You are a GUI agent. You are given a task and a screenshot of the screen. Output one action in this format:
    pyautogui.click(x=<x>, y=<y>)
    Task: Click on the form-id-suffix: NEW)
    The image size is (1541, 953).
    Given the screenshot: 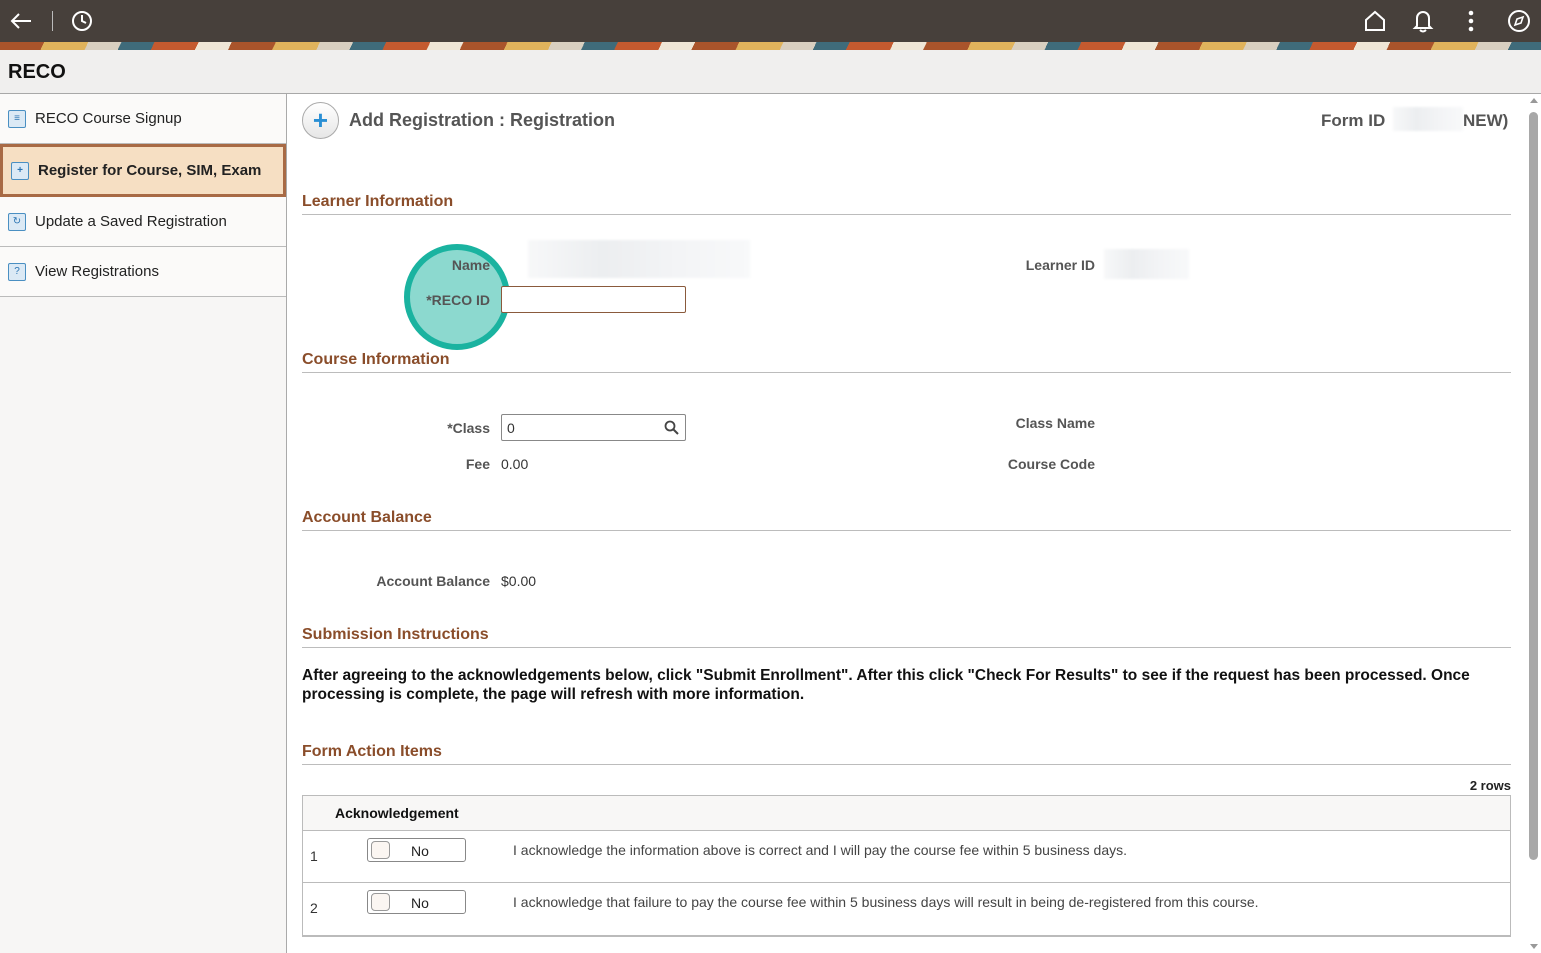 What is the action you would take?
    pyautogui.click(x=1486, y=120)
    